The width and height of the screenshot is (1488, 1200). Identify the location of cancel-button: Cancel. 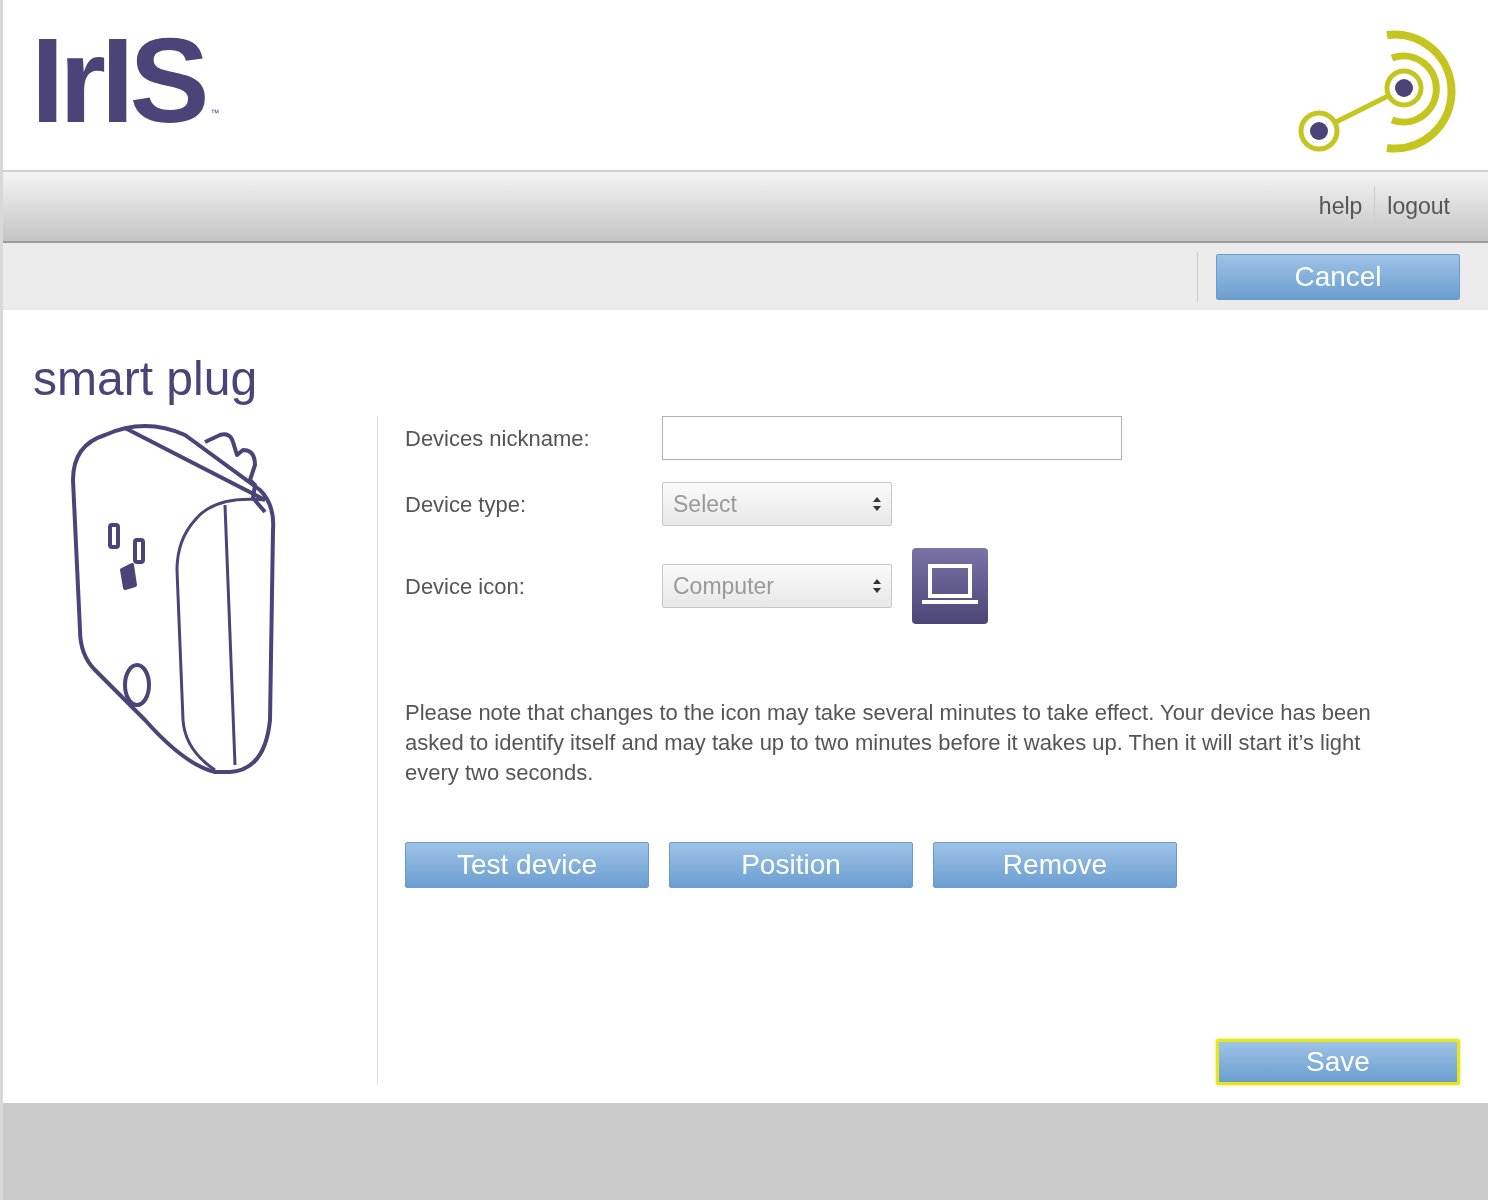
(1338, 276).